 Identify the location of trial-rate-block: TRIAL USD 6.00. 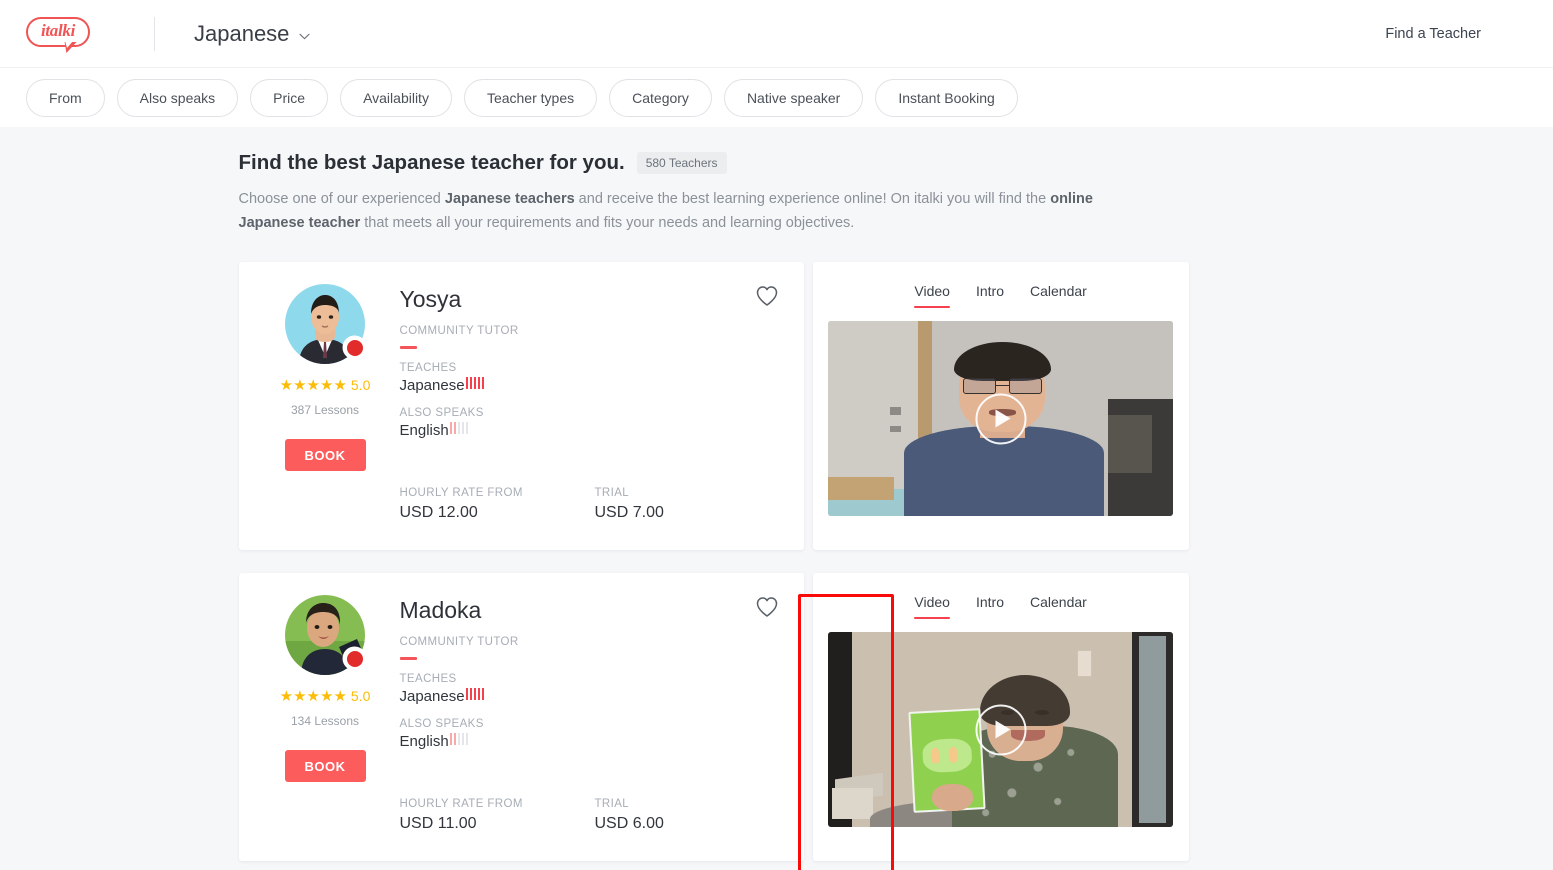
(655, 815).